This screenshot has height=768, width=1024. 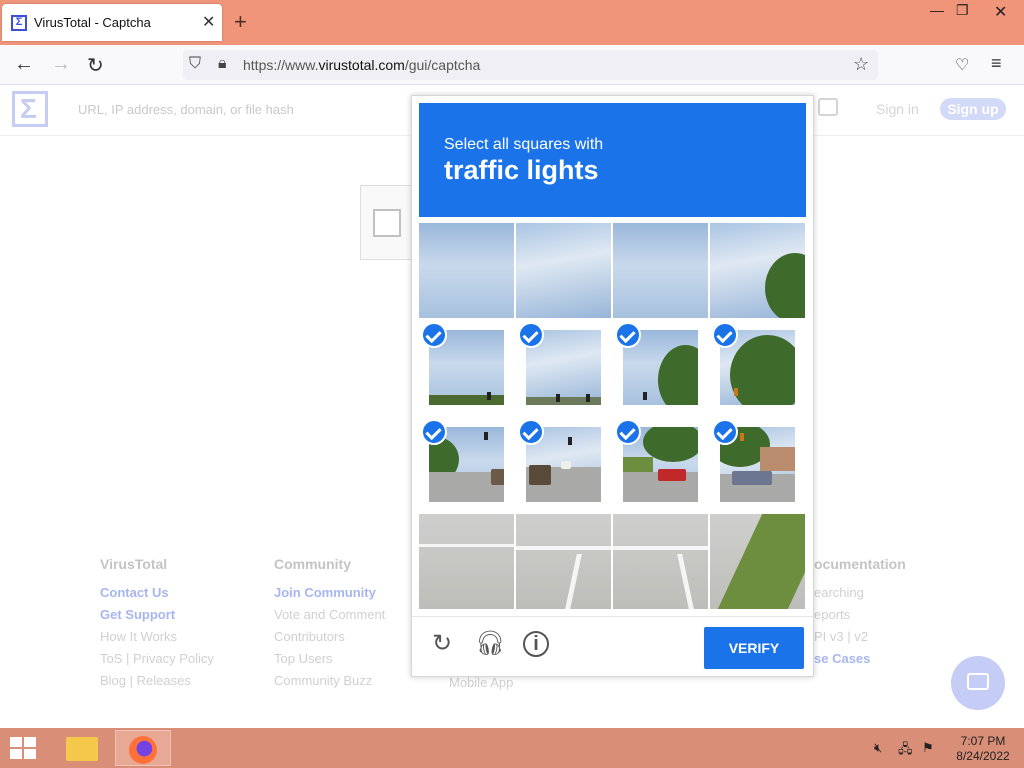 What do you see at coordinates (928, 748) in the screenshot?
I see `action-center-icon: ⚑` at bounding box center [928, 748].